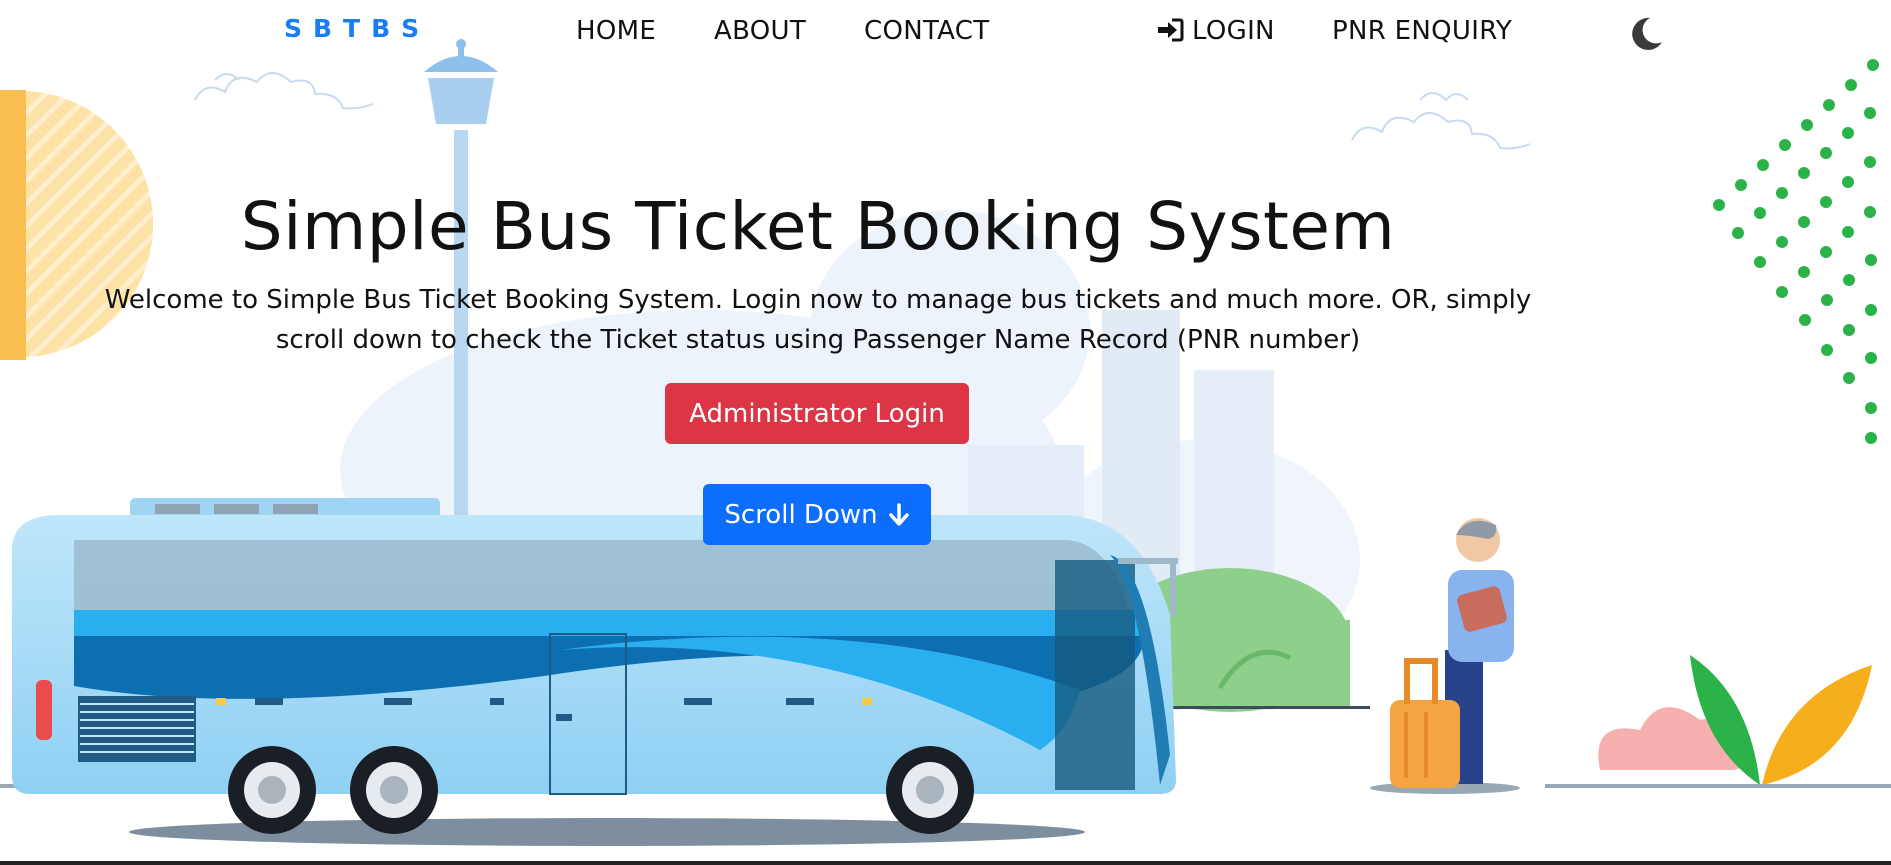  What do you see at coordinates (945, 863) in the screenshot?
I see `page-divider` at bounding box center [945, 863].